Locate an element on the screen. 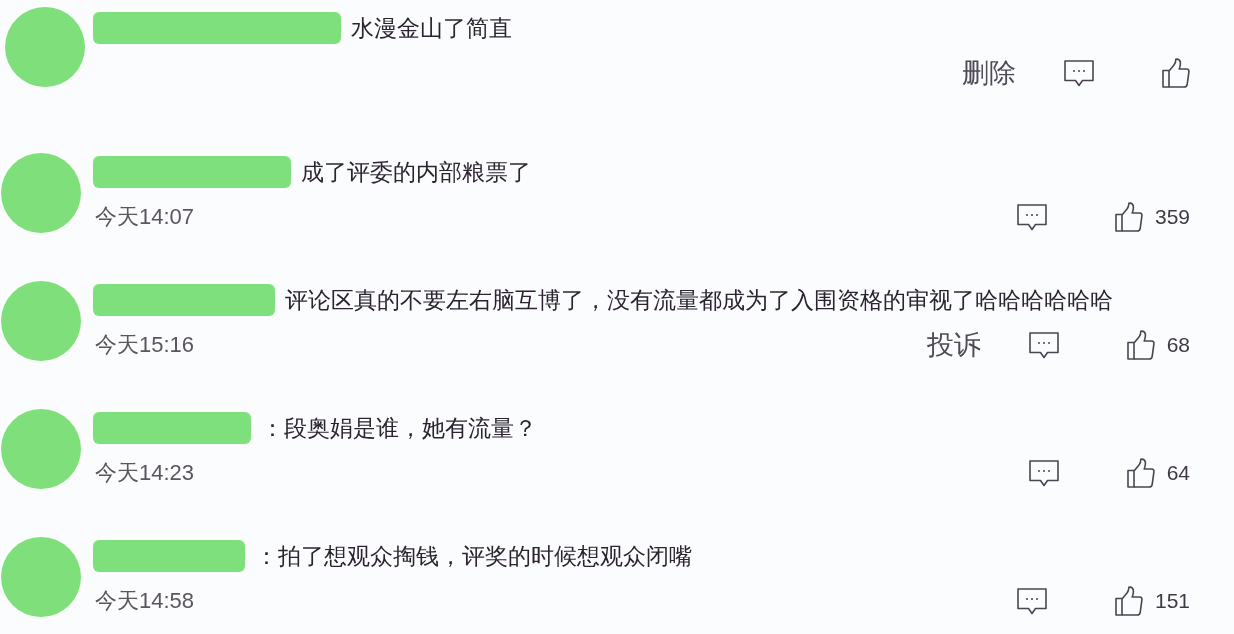 The height and width of the screenshot is (634, 1234). comment-text: 评论区真的不要左右脑互博了，没有流量都成为了入围资格的审视了哈哈哈哈哈哈 is located at coordinates (699, 300).